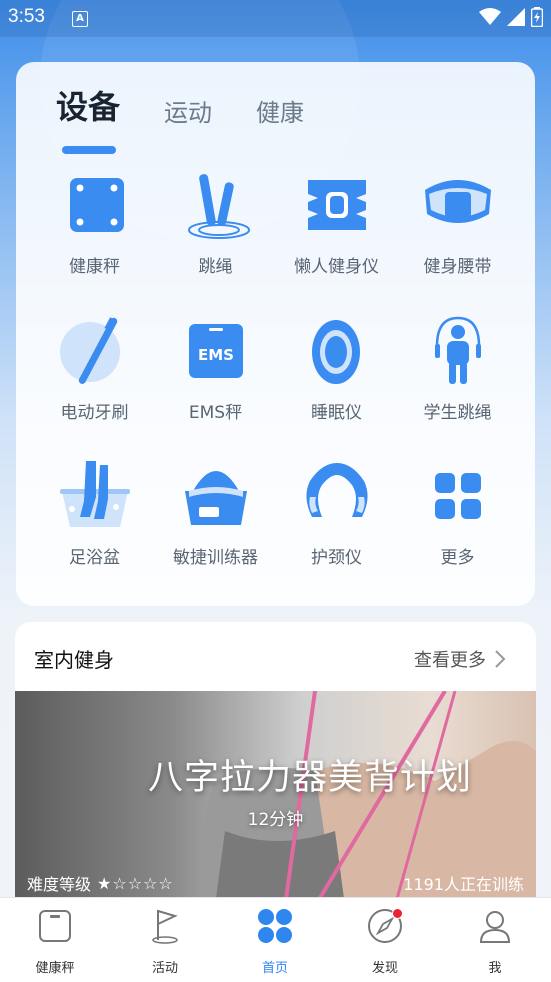  Describe the element at coordinates (397, 913) in the screenshot. I see `notification-badge` at that location.